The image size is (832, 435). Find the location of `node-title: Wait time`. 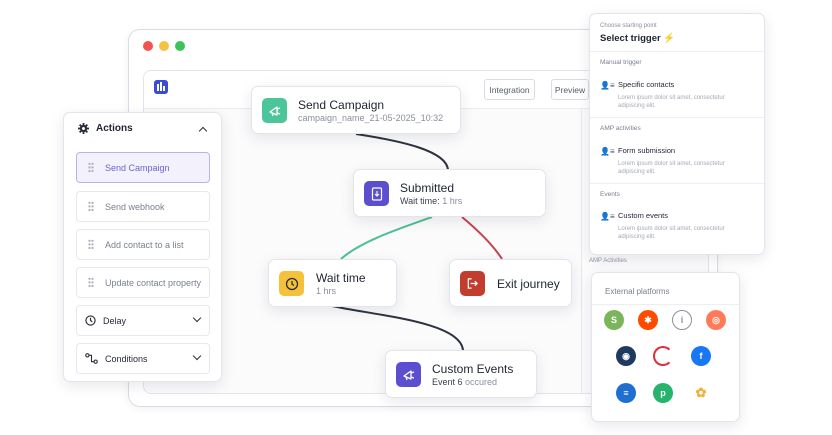

node-title: Wait time is located at coordinates (341, 278).